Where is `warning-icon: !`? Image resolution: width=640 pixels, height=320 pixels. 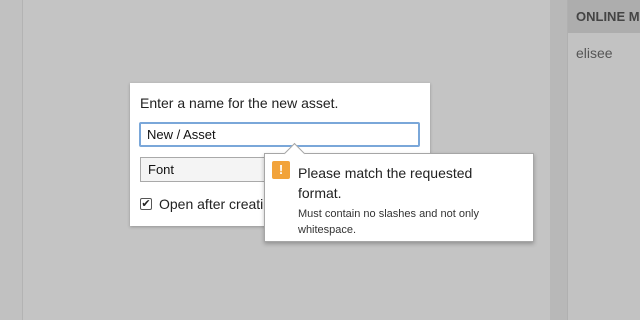 warning-icon: ! is located at coordinates (281, 170).